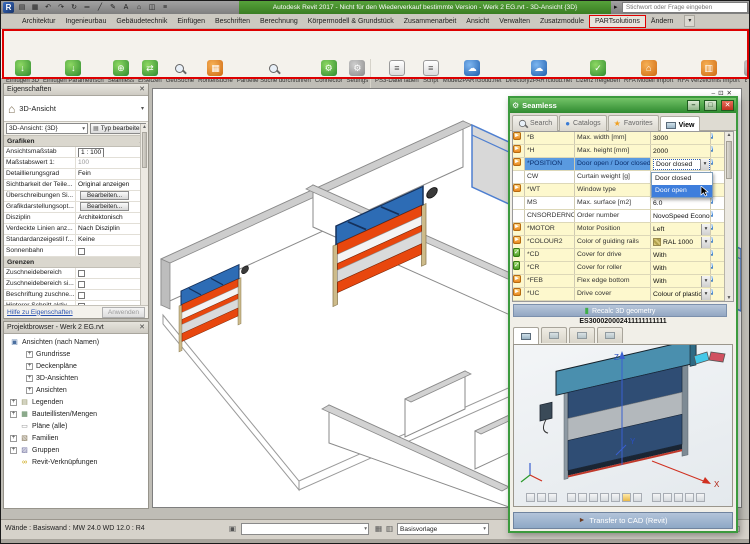  What do you see at coordinates (150, 71) in the screenshot?
I see `ersetzen-button: ⇄ Ersetzen` at bounding box center [150, 71].